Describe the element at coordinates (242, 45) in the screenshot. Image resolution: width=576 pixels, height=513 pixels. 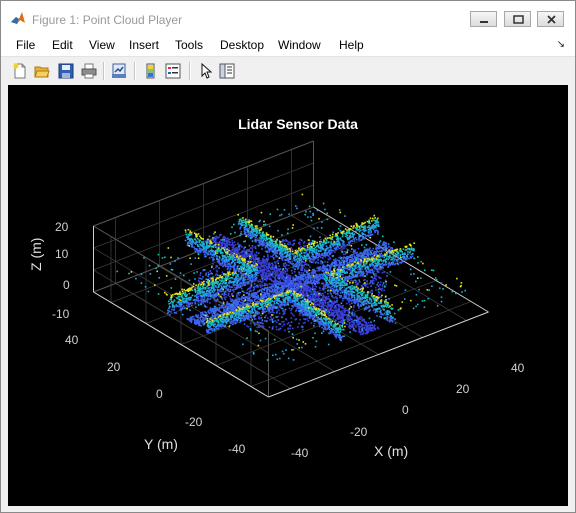
I see `menu-desktop: Desktop` at that location.